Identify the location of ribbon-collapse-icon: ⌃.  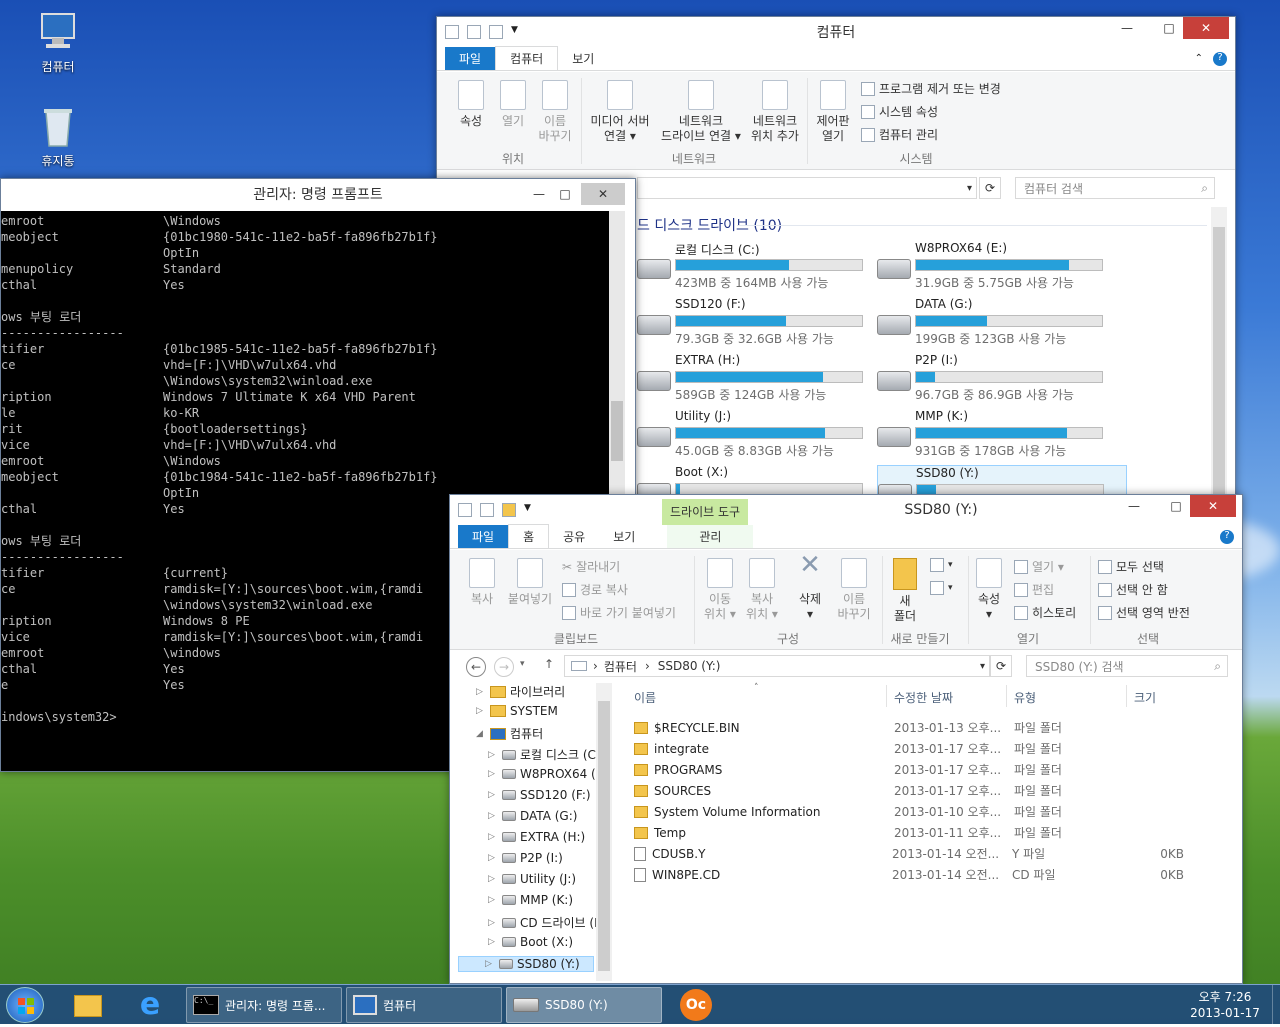
(1199, 58).